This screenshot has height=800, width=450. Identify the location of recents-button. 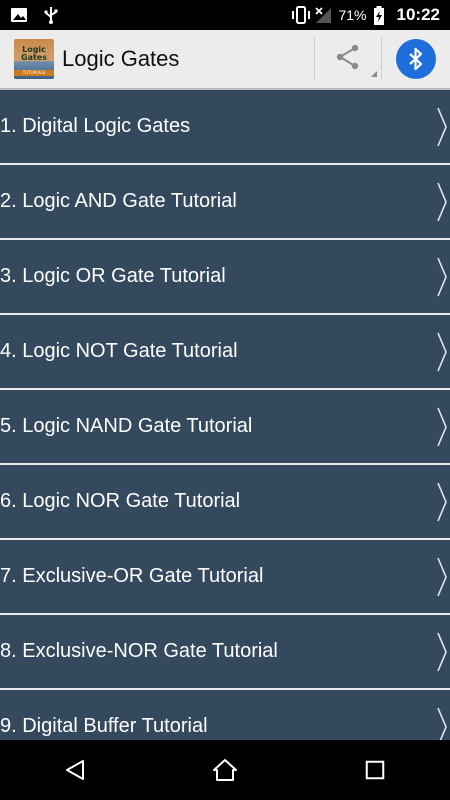
(375, 770).